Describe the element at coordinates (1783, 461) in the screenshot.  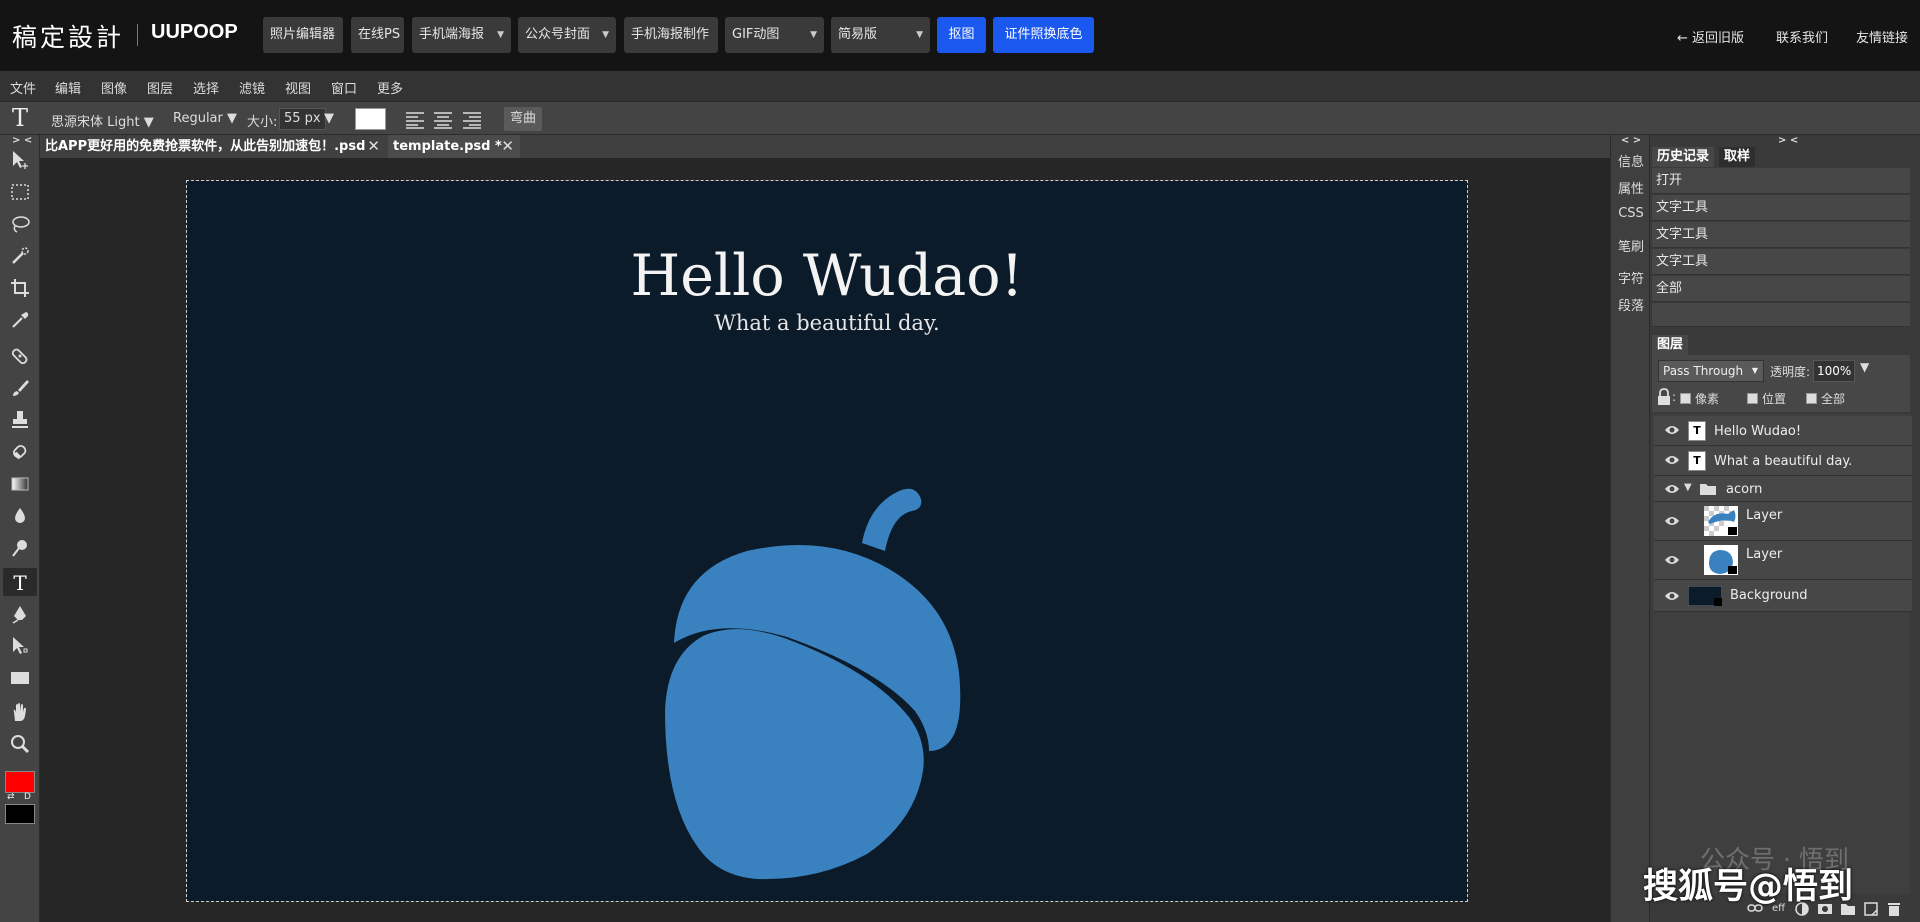
I see `layer-row: T What a beautiful day.` at that location.